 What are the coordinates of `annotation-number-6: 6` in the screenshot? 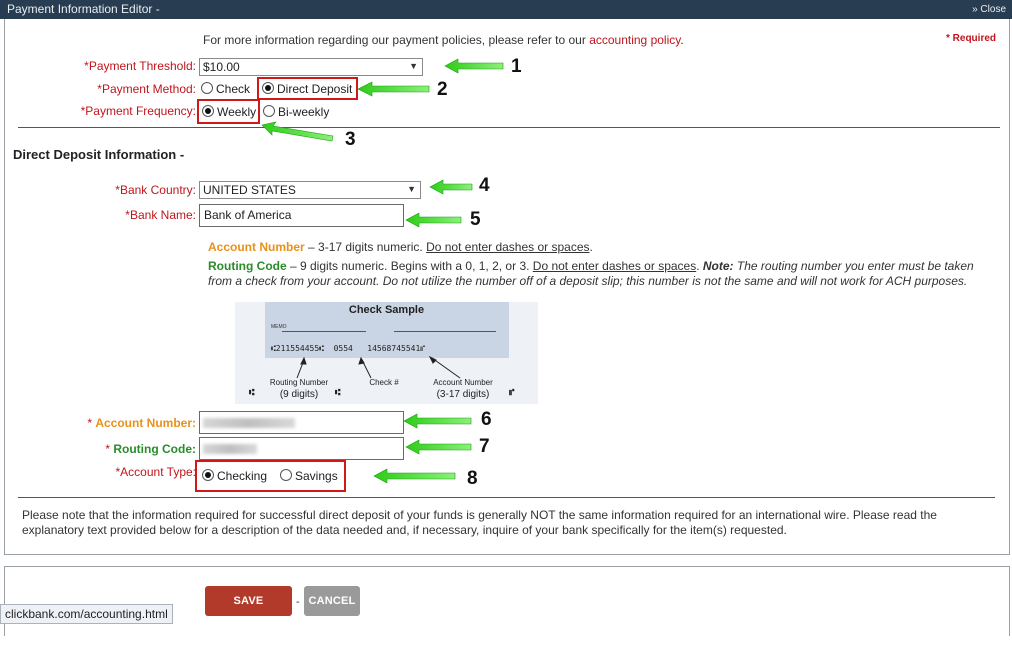 It's located at (486, 419).